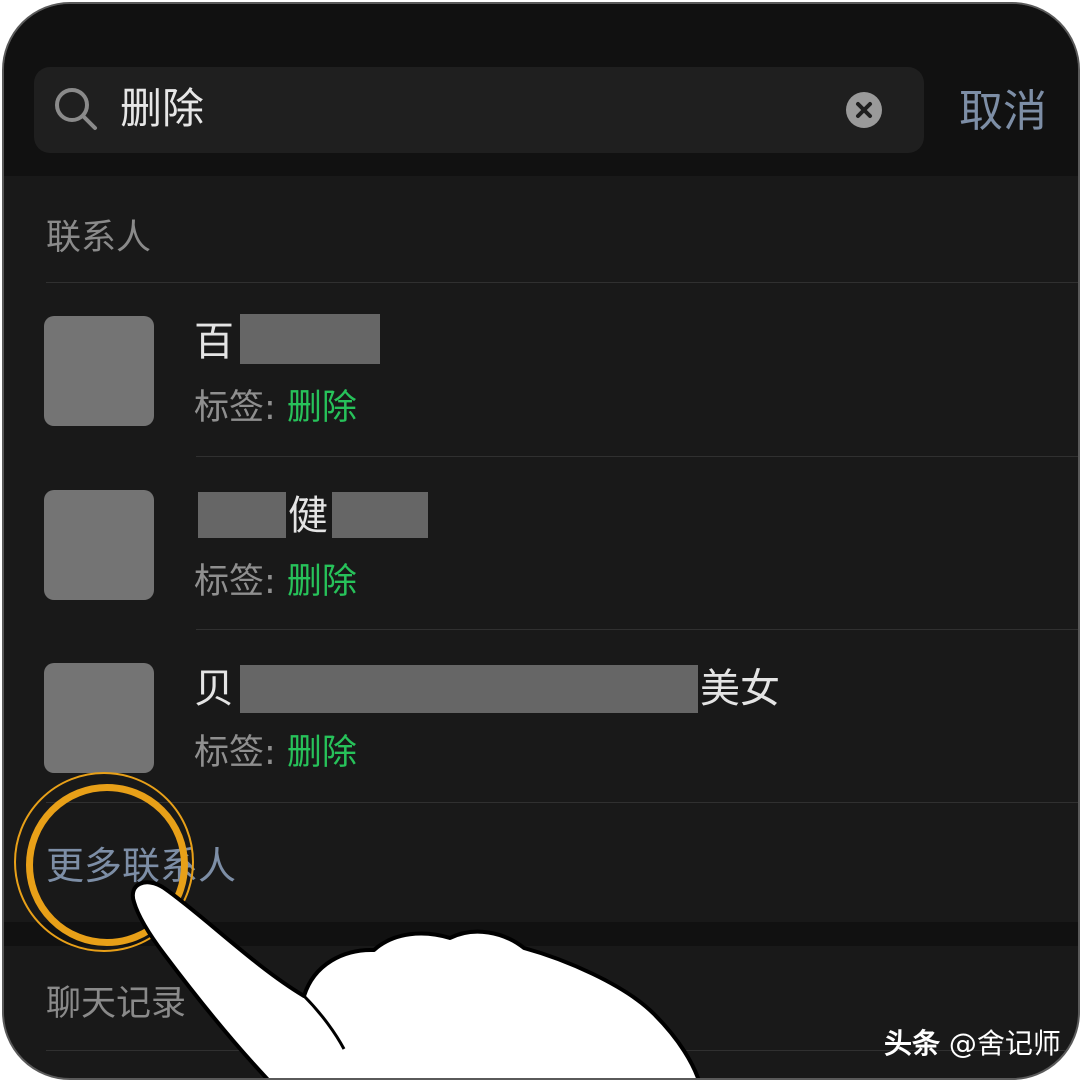 The image size is (1080, 1080). What do you see at coordinates (415, 979) in the screenshot?
I see `tap-hand-icon` at bounding box center [415, 979].